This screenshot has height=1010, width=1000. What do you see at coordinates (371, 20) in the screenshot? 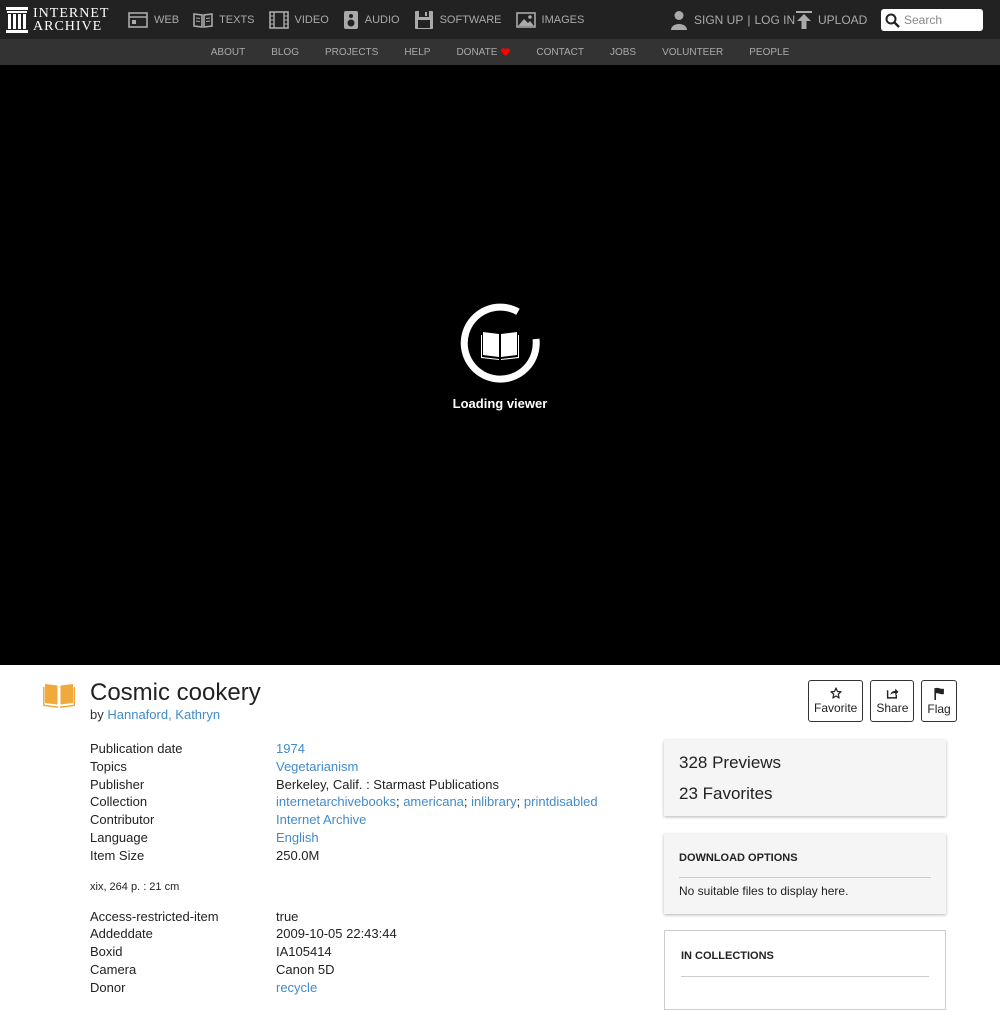
I see `nav-audio: AUDIO` at bounding box center [371, 20].